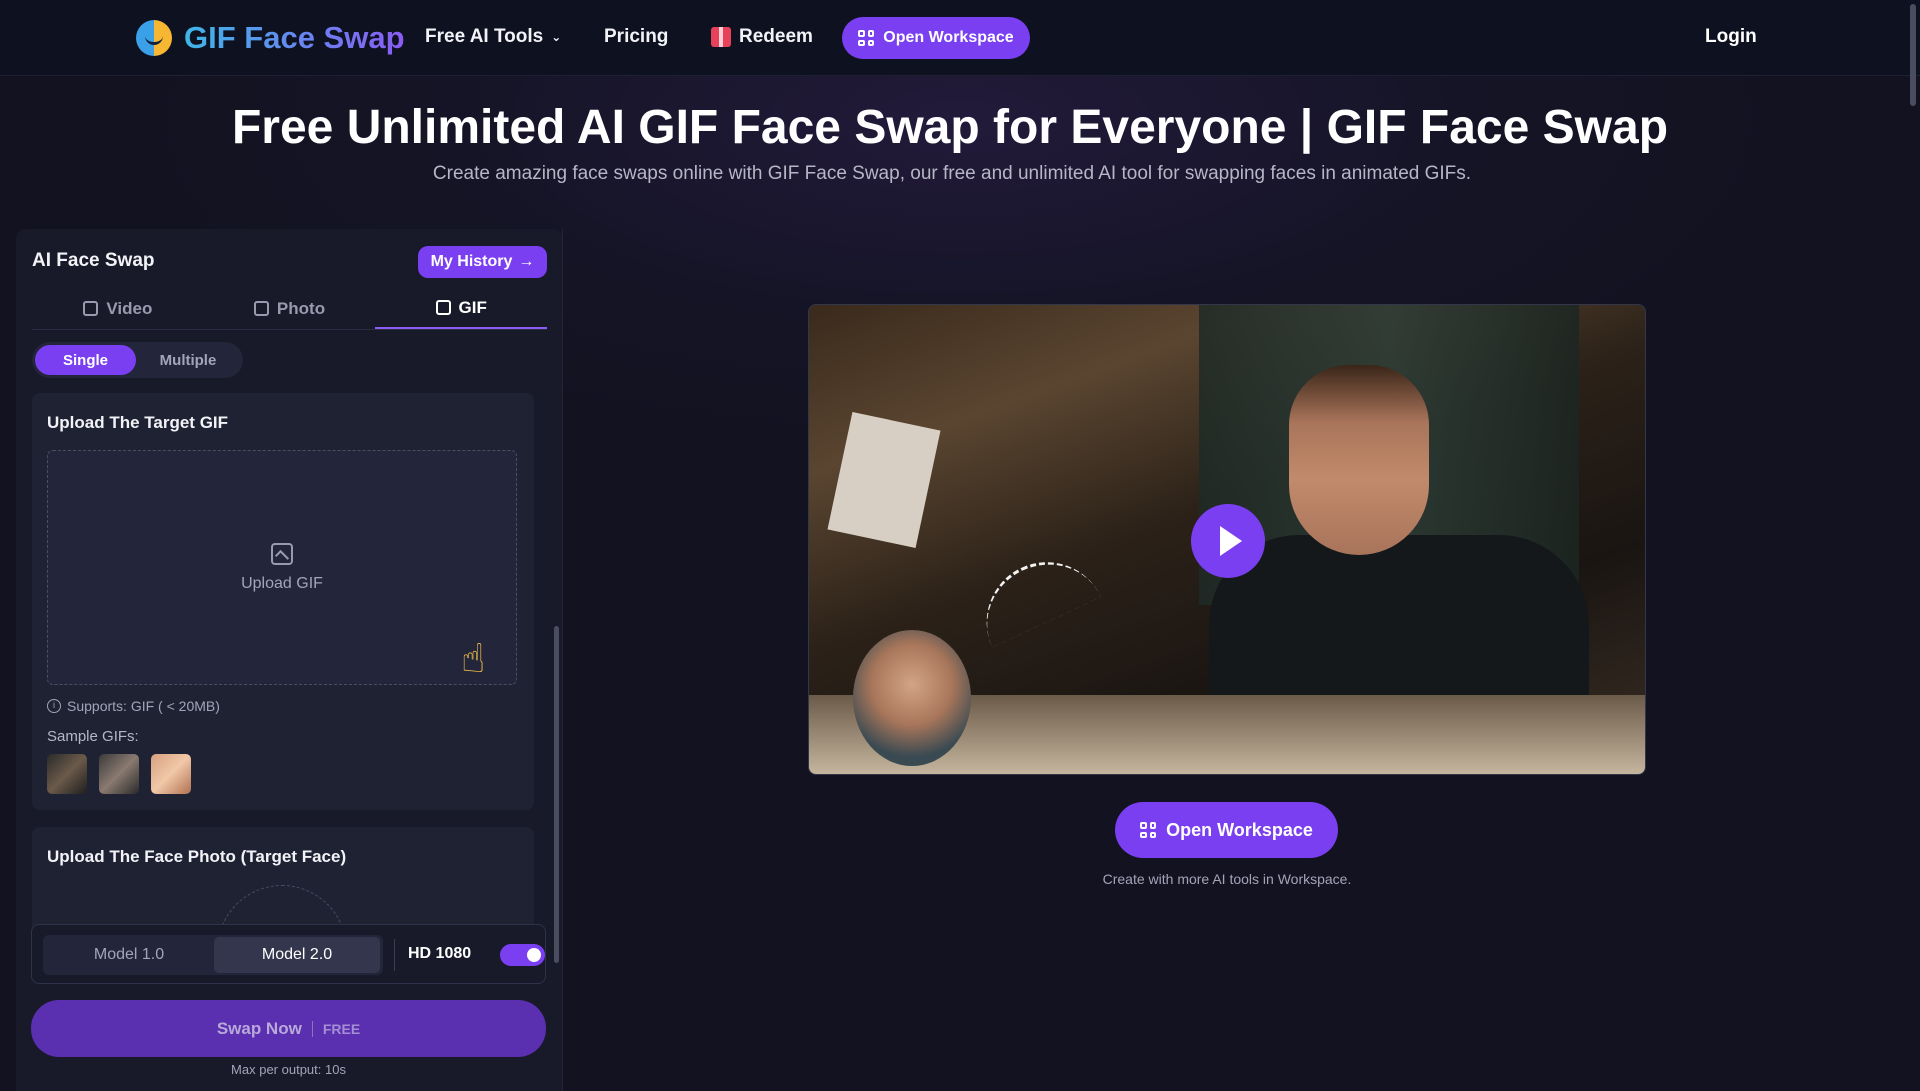  Describe the element at coordinates (301, 308) in the screenshot. I see `tab-photo-label: Photo` at that location.